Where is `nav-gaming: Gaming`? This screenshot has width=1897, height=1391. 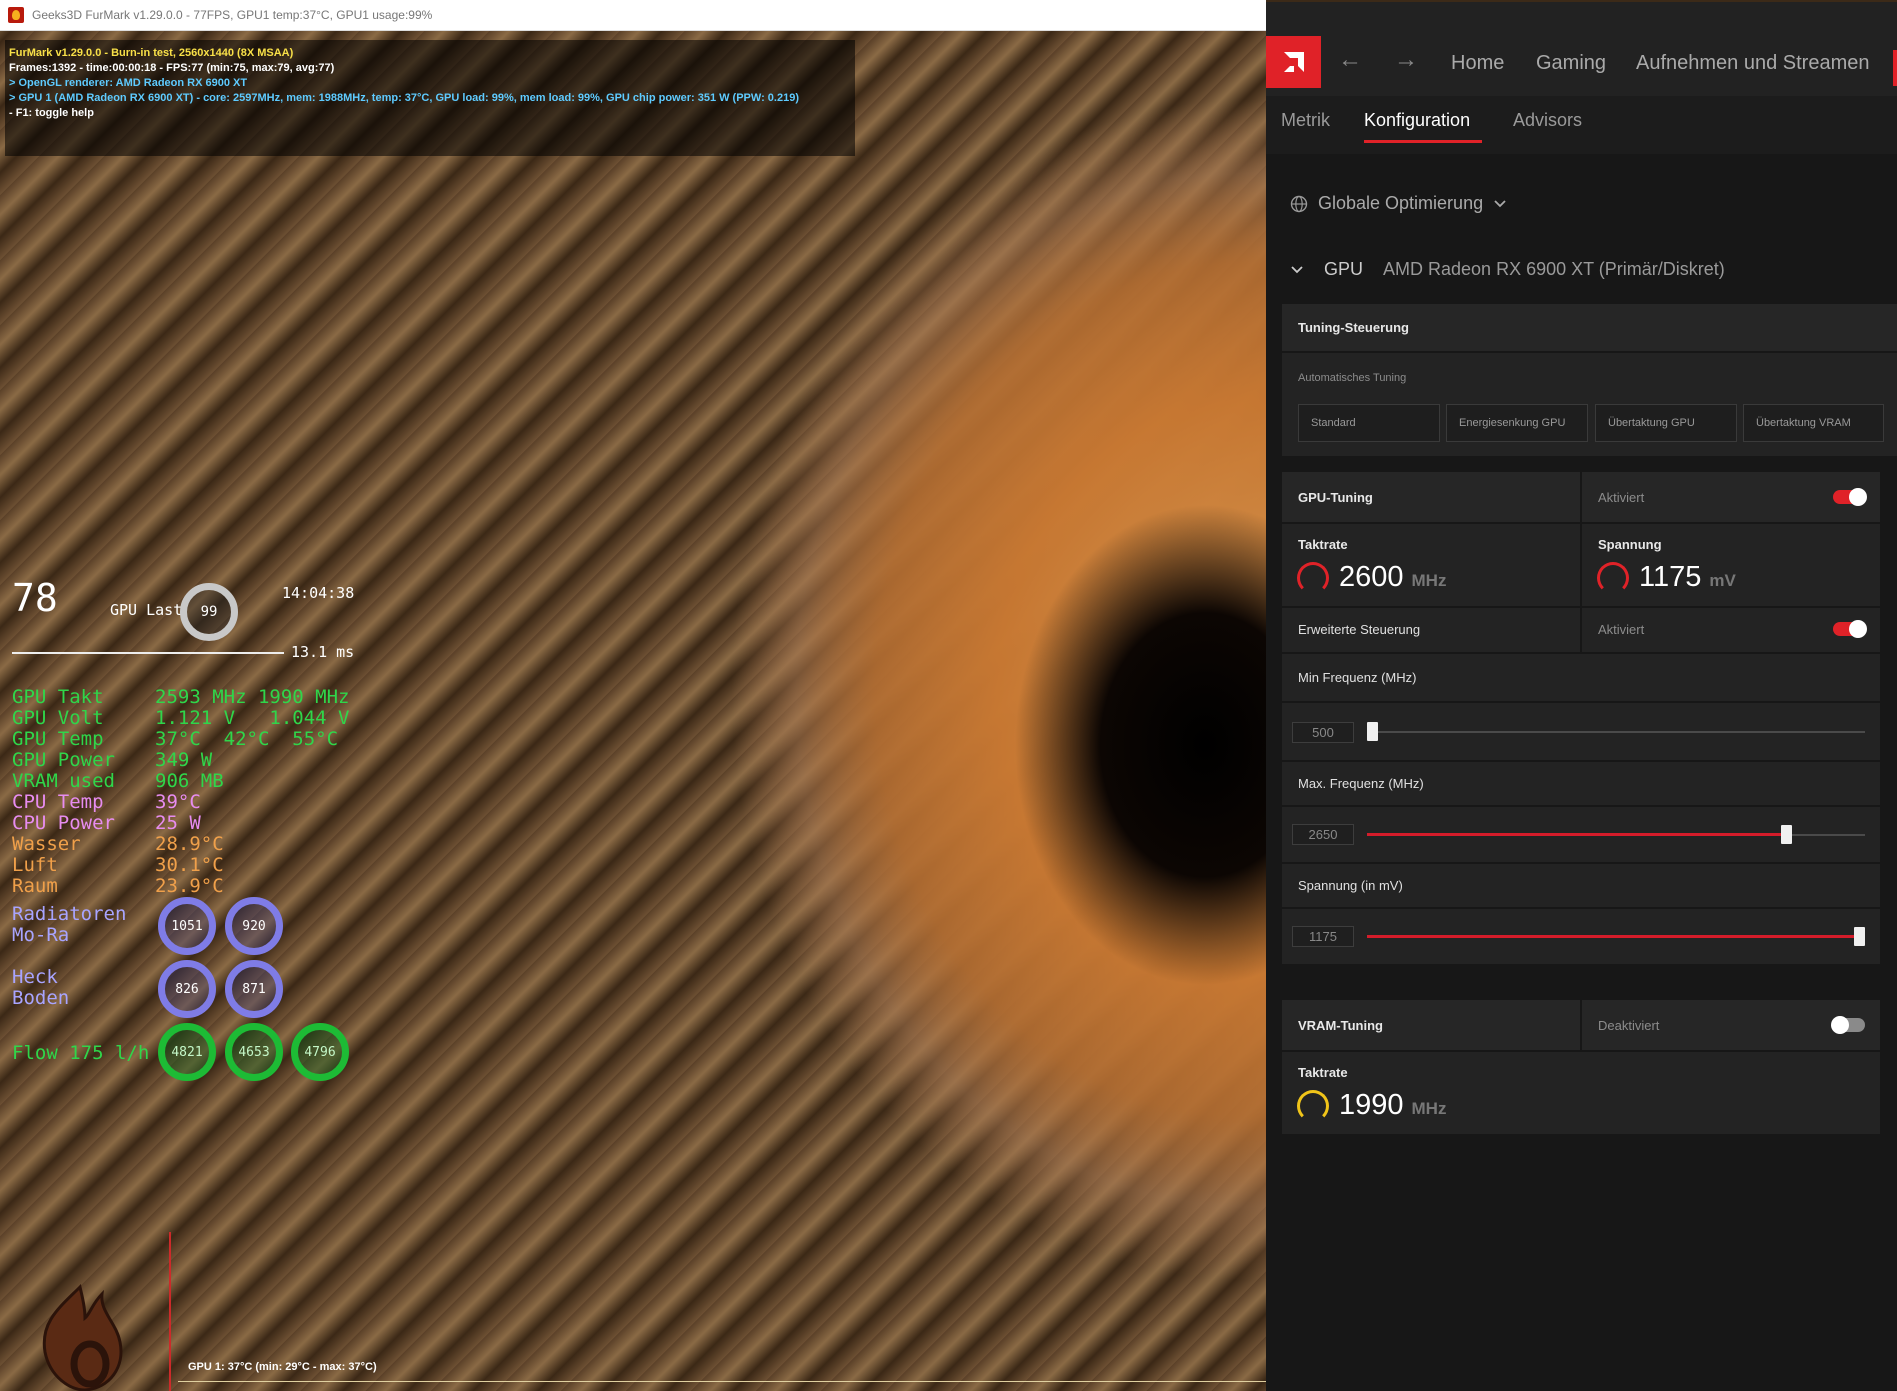 nav-gaming: Gaming is located at coordinates (1571, 63).